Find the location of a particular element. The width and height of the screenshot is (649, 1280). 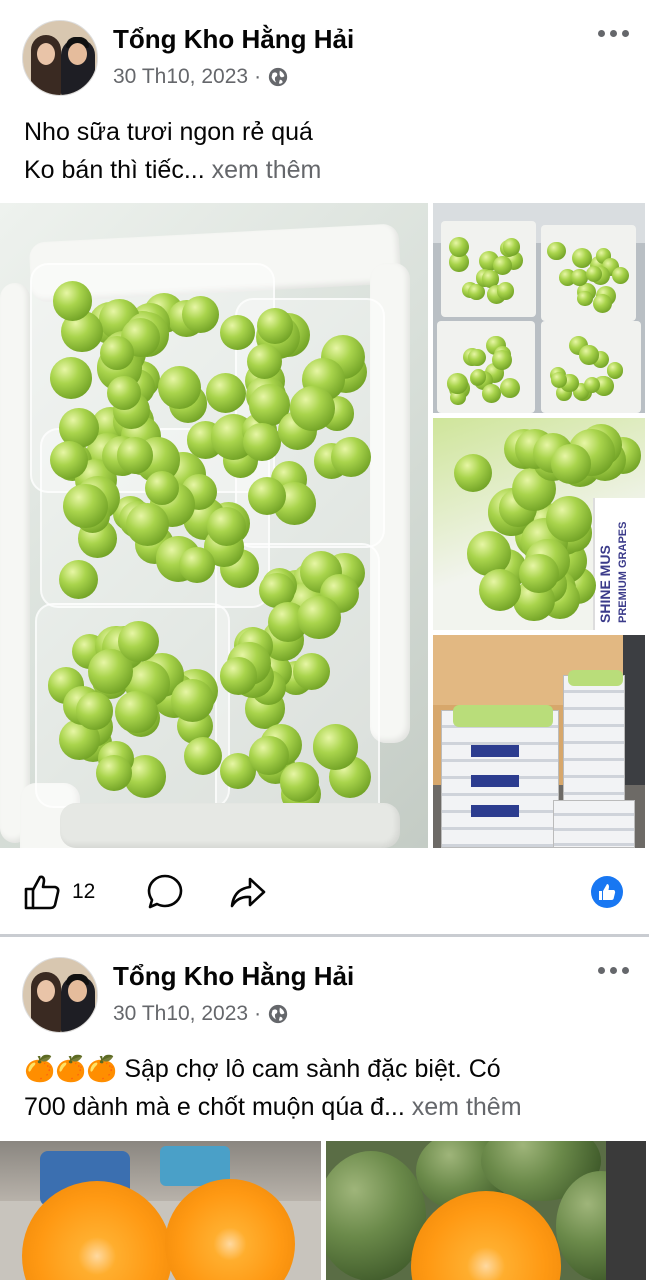

box-label: SHINE MUS is located at coordinates (605, 584).